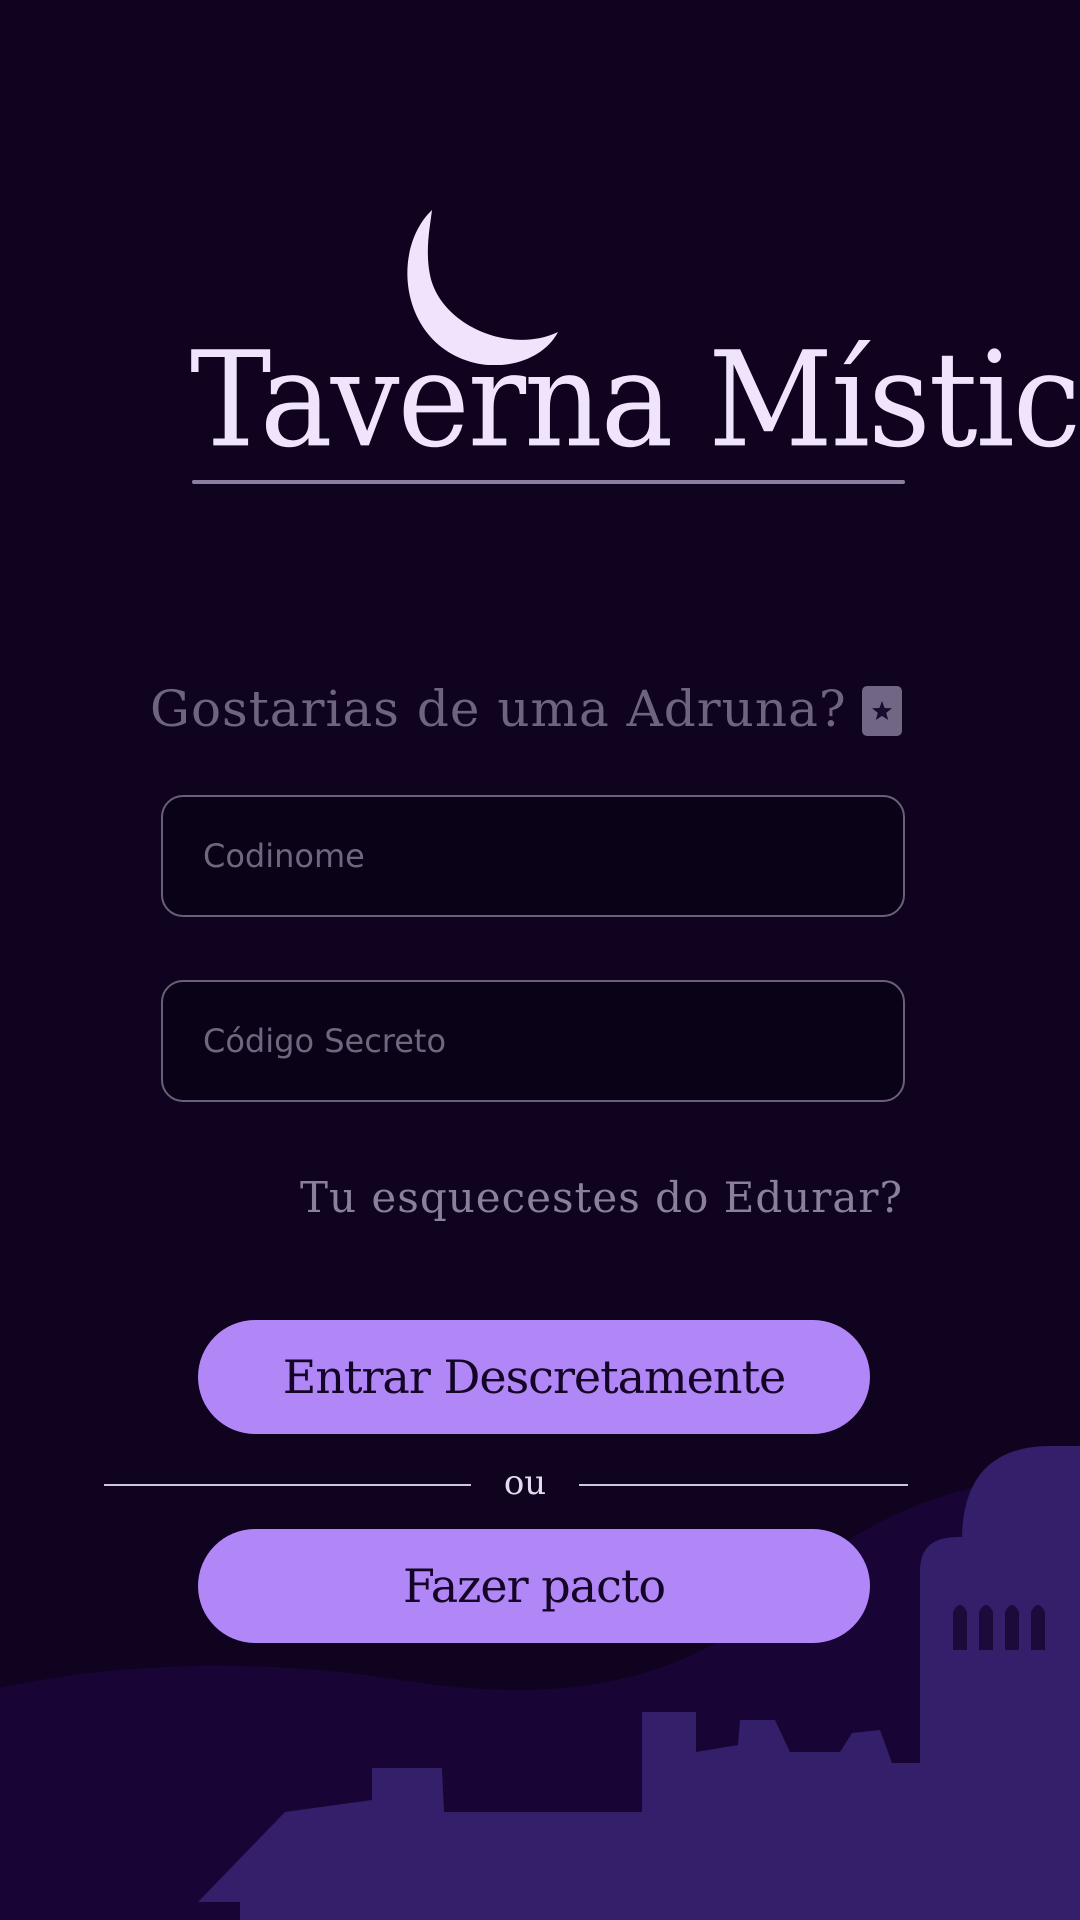 This screenshot has width=1080, height=1920. Describe the element at coordinates (287, 1485) in the screenshot. I see `divider-line-left` at that location.